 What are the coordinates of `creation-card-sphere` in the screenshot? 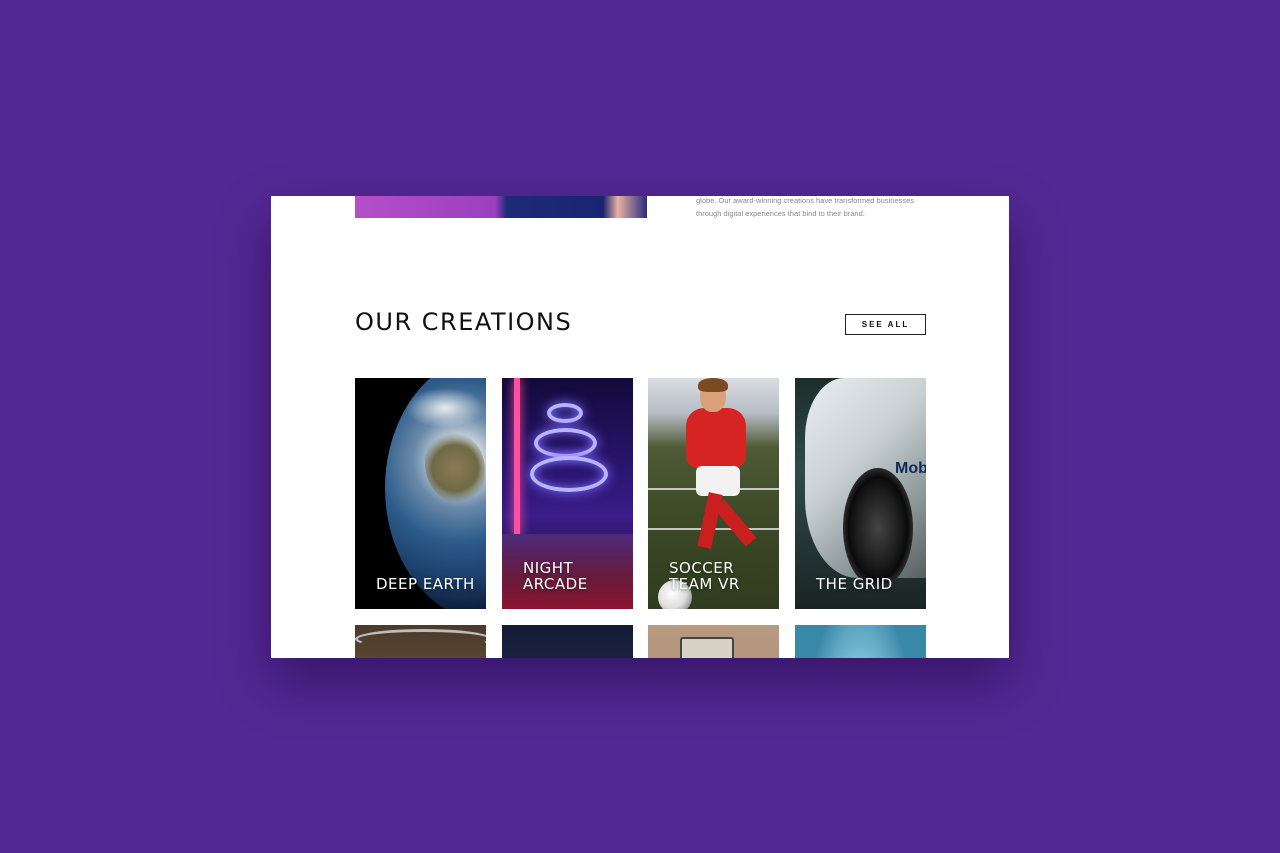 It's located at (860, 641).